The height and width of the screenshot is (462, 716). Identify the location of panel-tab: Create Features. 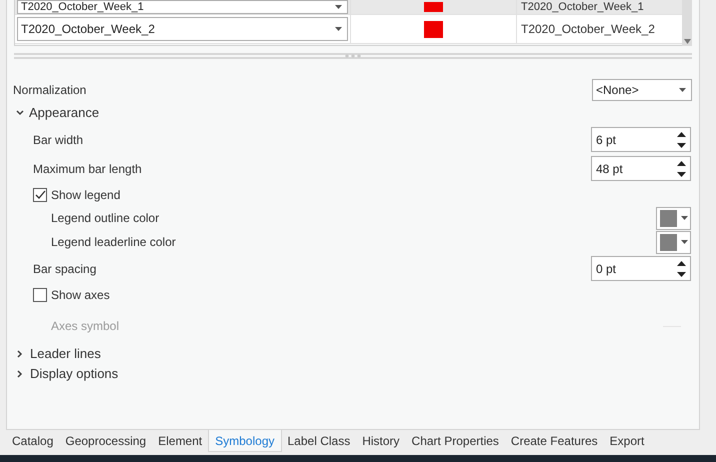
(554, 441).